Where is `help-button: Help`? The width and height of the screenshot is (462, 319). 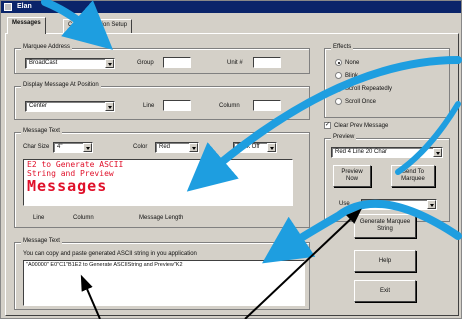 help-button: Help is located at coordinates (385, 261).